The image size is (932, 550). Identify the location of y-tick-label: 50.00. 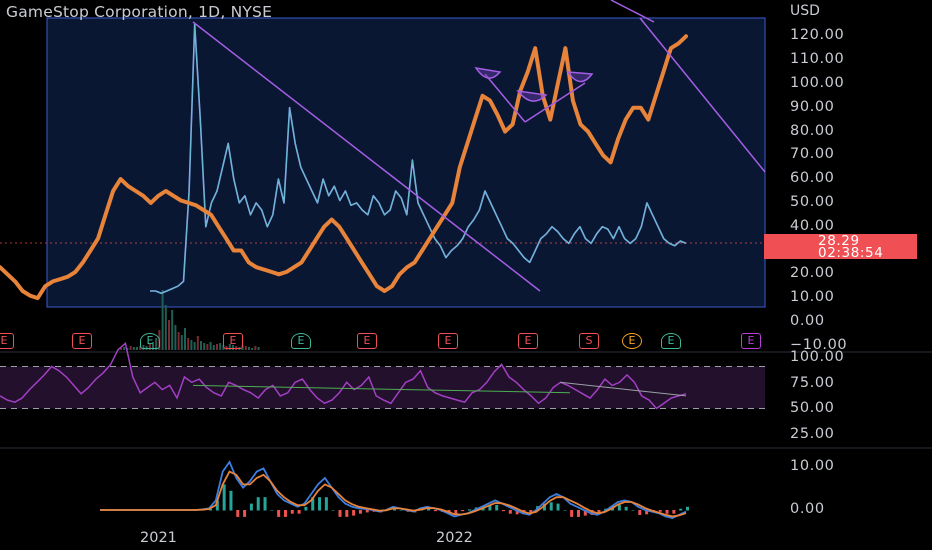
(812, 202).